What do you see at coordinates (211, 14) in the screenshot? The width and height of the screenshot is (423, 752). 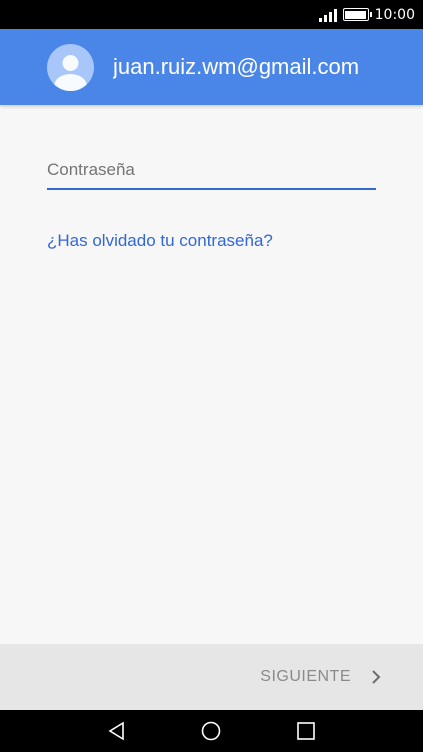 I see `status-bar: 10:00` at bounding box center [211, 14].